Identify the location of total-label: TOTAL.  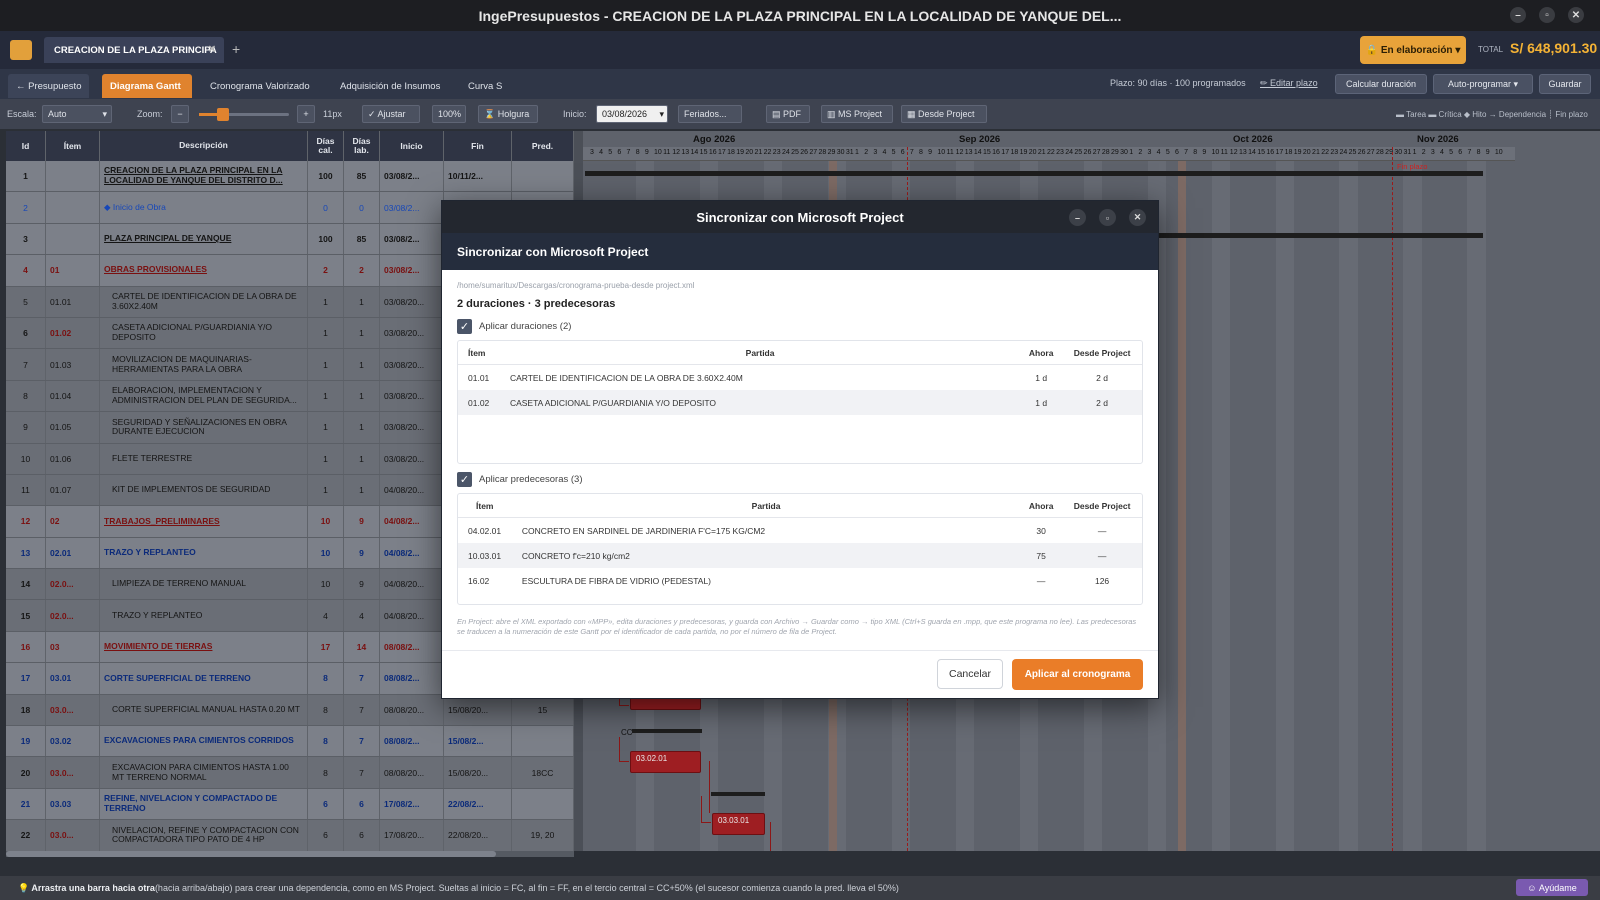
(1491, 49).